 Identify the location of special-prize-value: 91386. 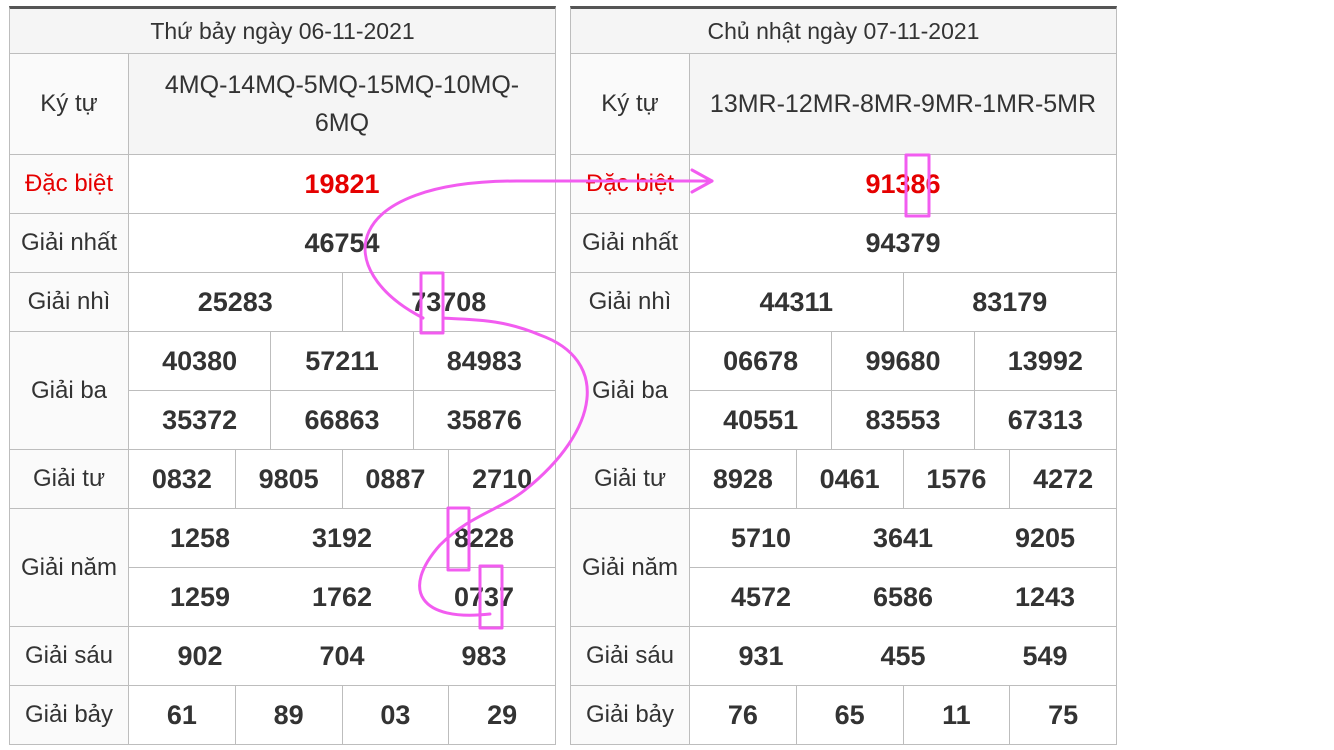
(903, 183).